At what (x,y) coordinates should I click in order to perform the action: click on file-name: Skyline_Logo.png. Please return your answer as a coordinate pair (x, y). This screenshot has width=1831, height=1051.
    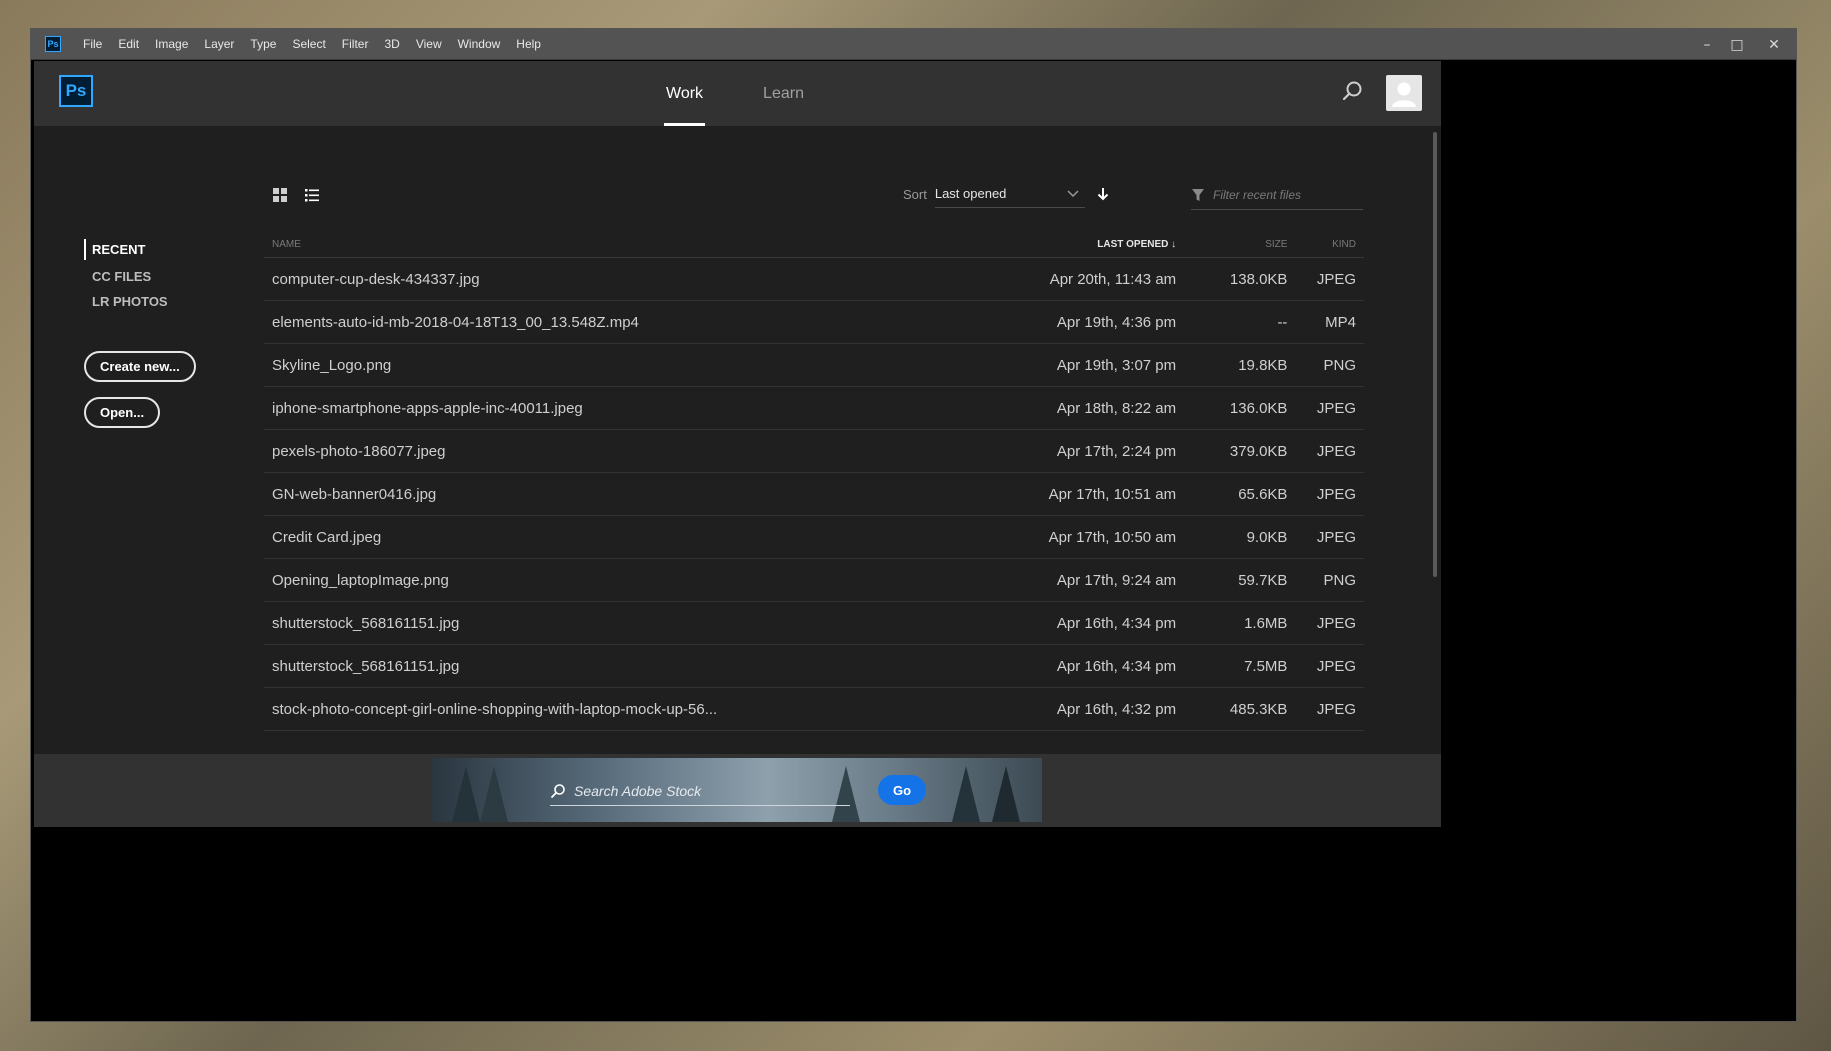
    Looking at the image, I should click on (332, 365).